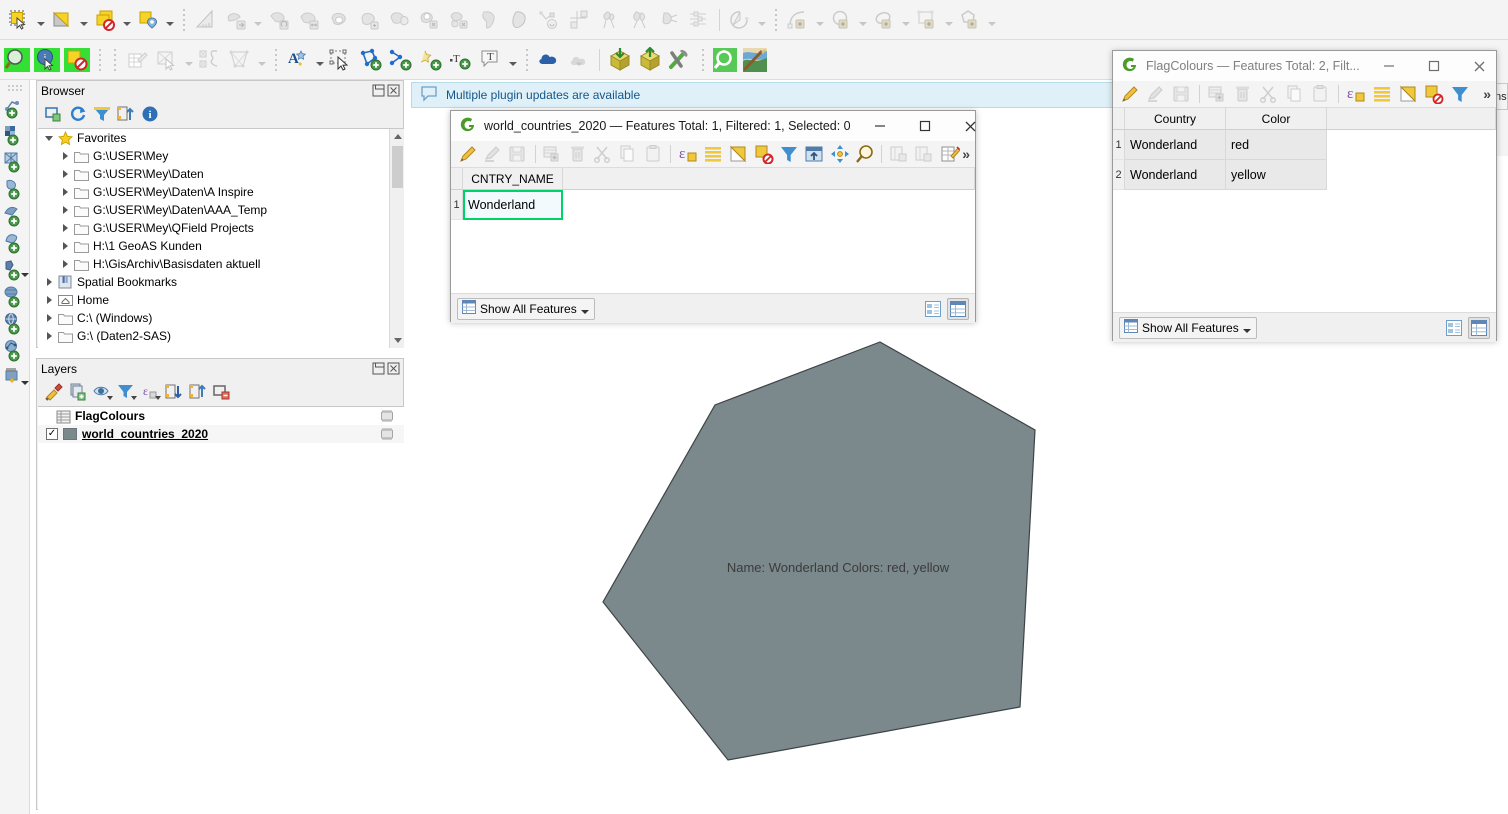  What do you see at coordinates (78, 392) in the screenshot?
I see `add-group-icon` at bounding box center [78, 392].